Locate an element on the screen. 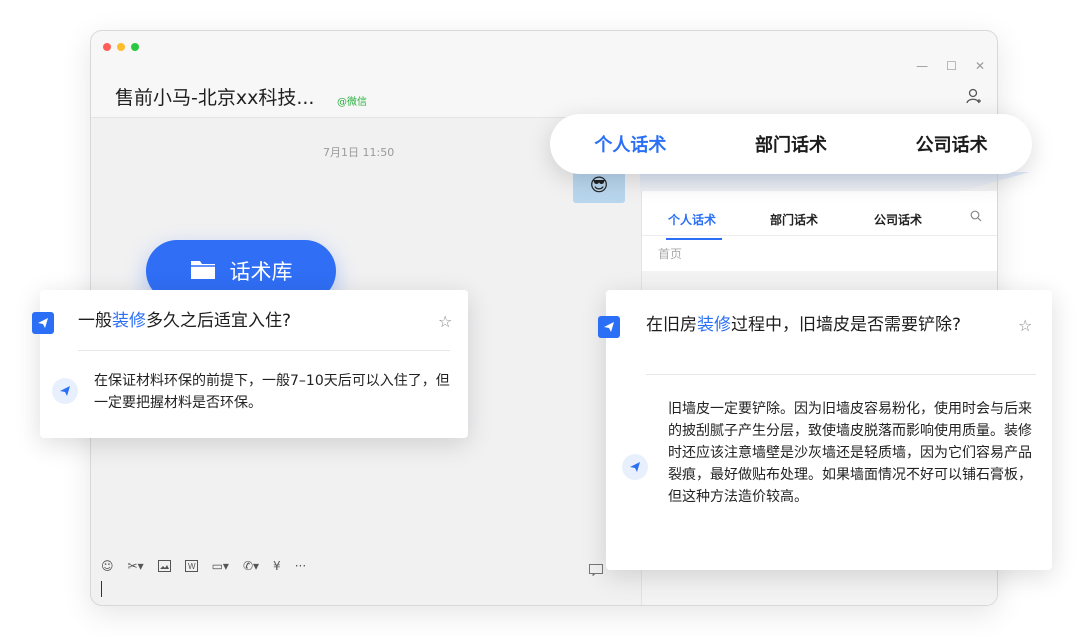 This screenshot has height=636, width=1080. question-part: 在旧房 is located at coordinates (671, 325).